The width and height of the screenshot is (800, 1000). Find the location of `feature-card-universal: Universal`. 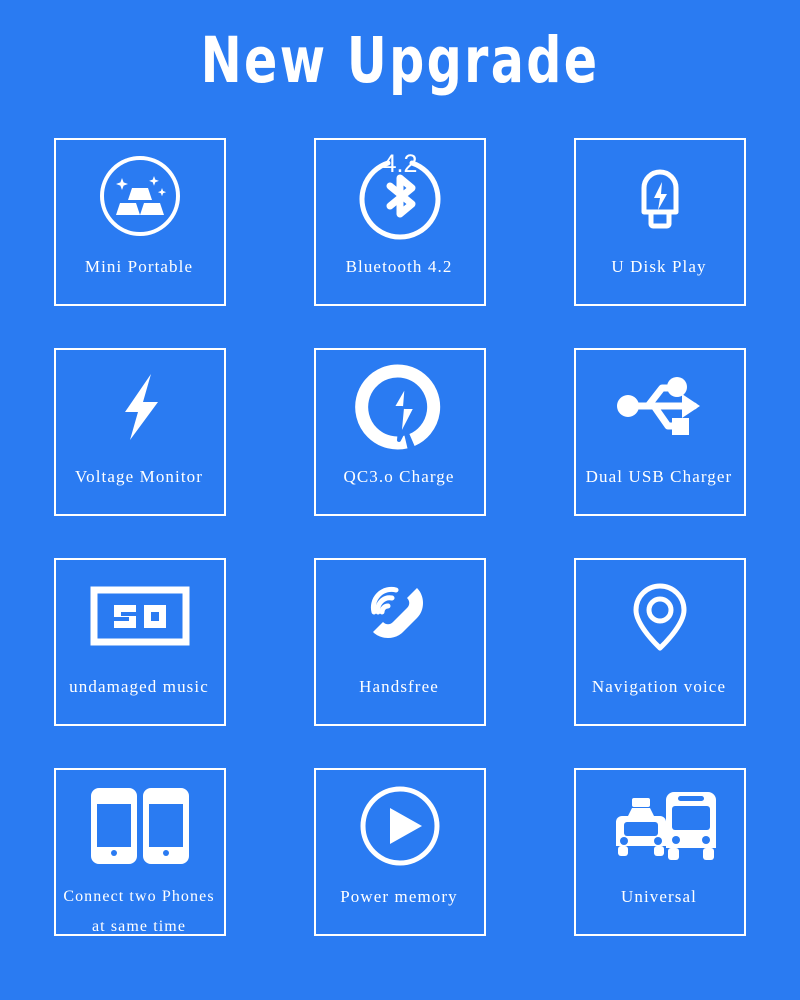

feature-card-universal: Universal is located at coordinates (660, 852).